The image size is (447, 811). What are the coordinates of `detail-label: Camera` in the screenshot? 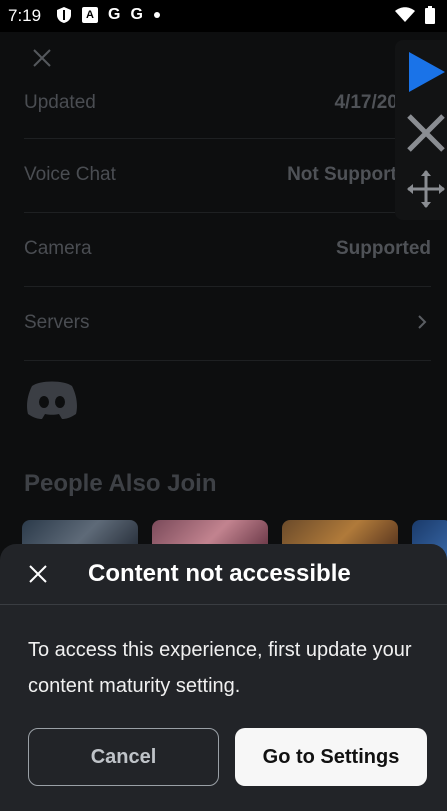 It's located at (58, 248).